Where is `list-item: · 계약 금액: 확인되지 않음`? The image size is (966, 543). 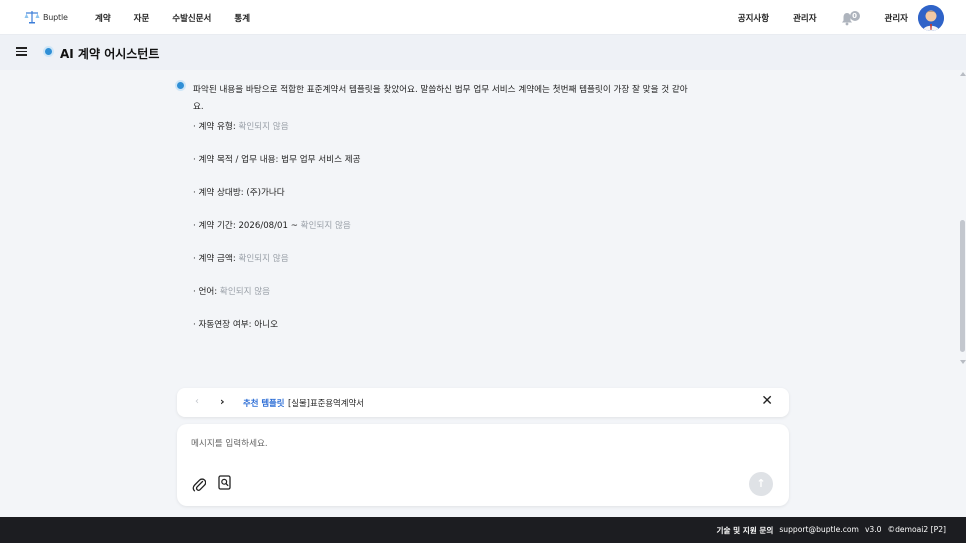
list-item: · 계약 금액: 확인되지 않음 is located at coordinates (241, 259).